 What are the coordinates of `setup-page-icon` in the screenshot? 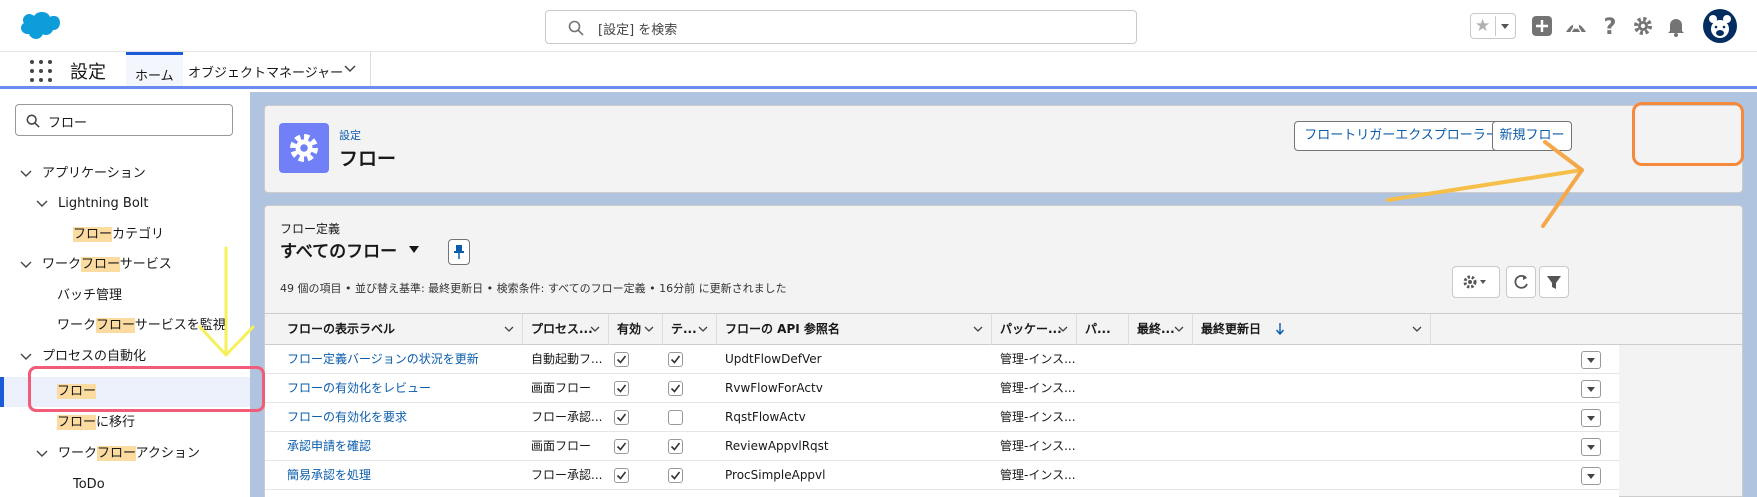 It's located at (304, 148).